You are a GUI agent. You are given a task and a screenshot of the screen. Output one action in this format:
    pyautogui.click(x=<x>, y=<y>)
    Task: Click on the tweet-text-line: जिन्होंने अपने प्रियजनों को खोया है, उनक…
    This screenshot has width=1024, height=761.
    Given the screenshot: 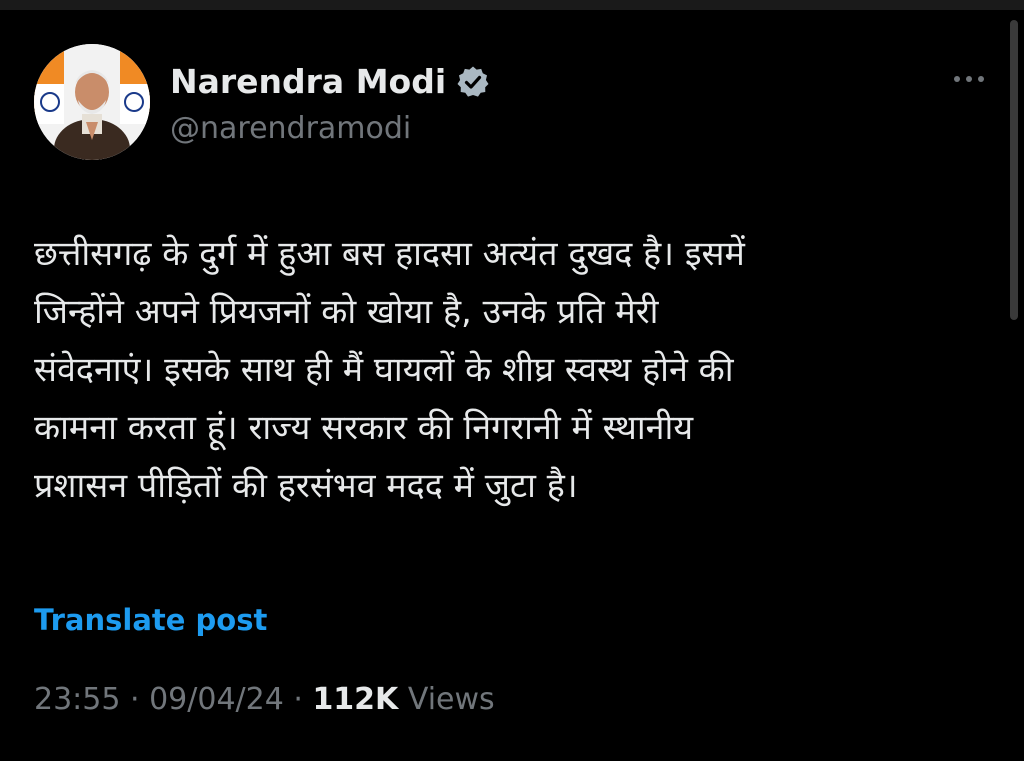 What is the action you would take?
    pyautogui.click(x=346, y=312)
    